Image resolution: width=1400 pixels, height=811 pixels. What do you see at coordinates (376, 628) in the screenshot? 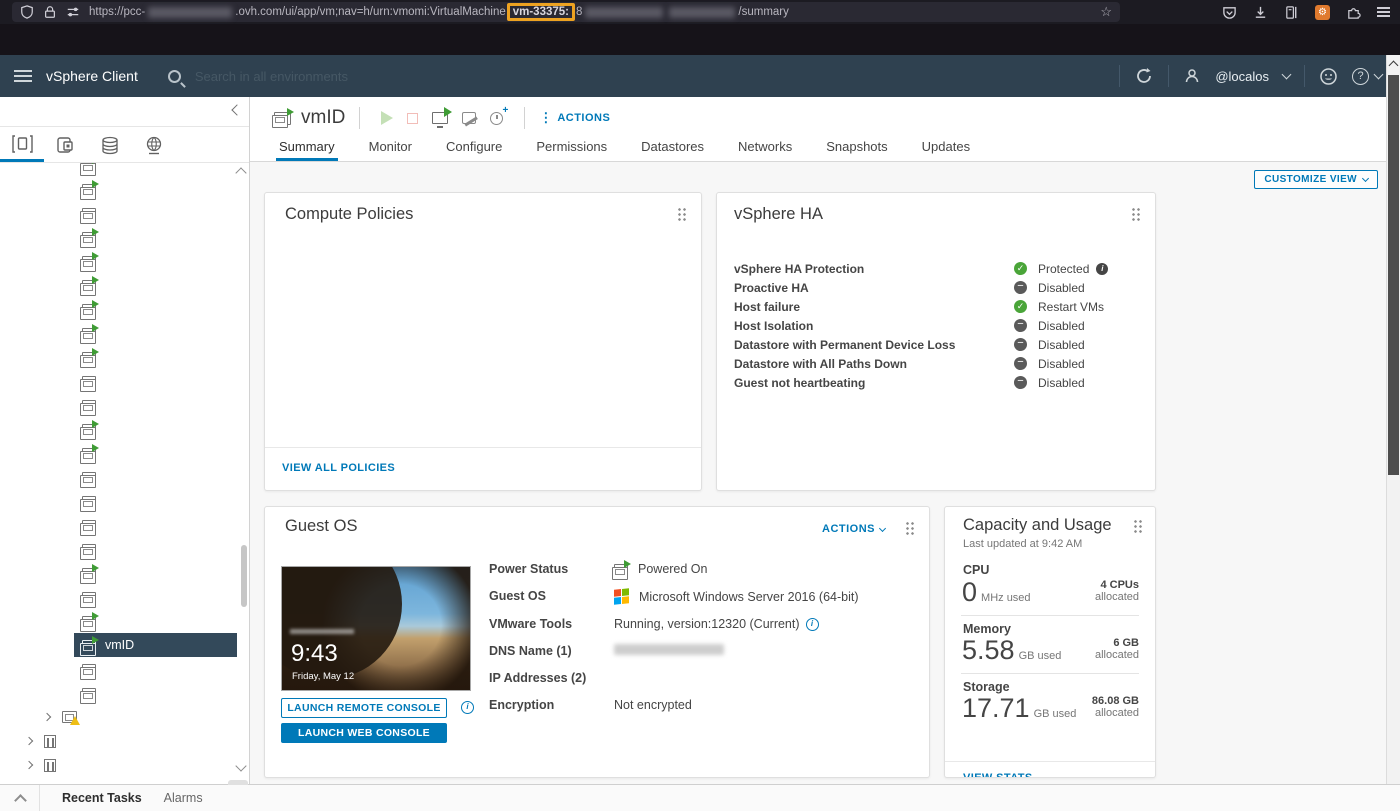
I see `vm-console-thumbnail: 9:43 Friday, May 12` at bounding box center [376, 628].